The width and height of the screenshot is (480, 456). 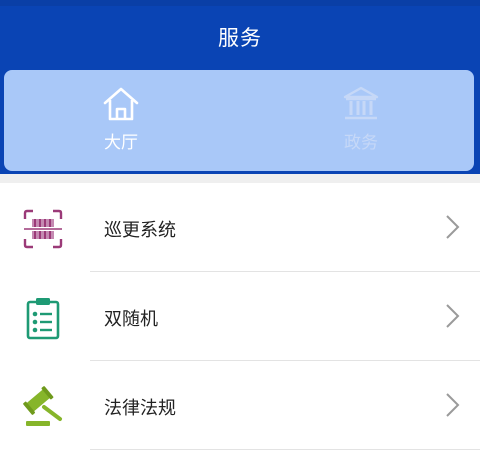 What do you see at coordinates (121, 143) in the screenshot?
I see `tab-hall-label: 大厅` at bounding box center [121, 143].